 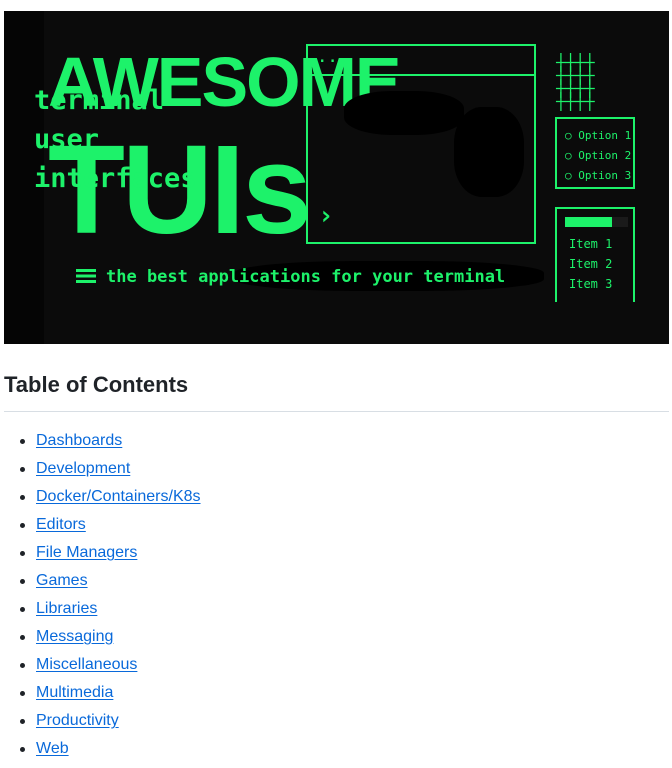 What do you see at coordinates (62, 580) in the screenshot?
I see `toc-link: Games` at bounding box center [62, 580].